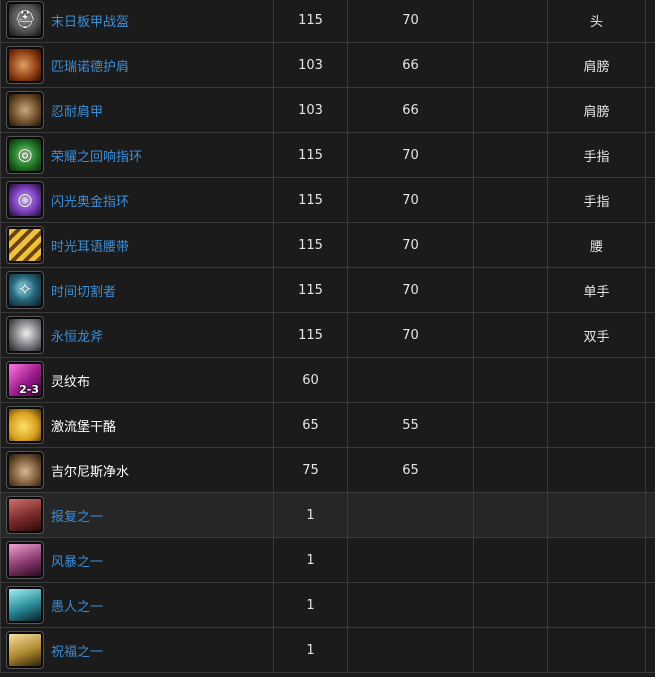 This screenshot has width=655, height=677. I want to click on value-cell: 65, so click(410, 470).